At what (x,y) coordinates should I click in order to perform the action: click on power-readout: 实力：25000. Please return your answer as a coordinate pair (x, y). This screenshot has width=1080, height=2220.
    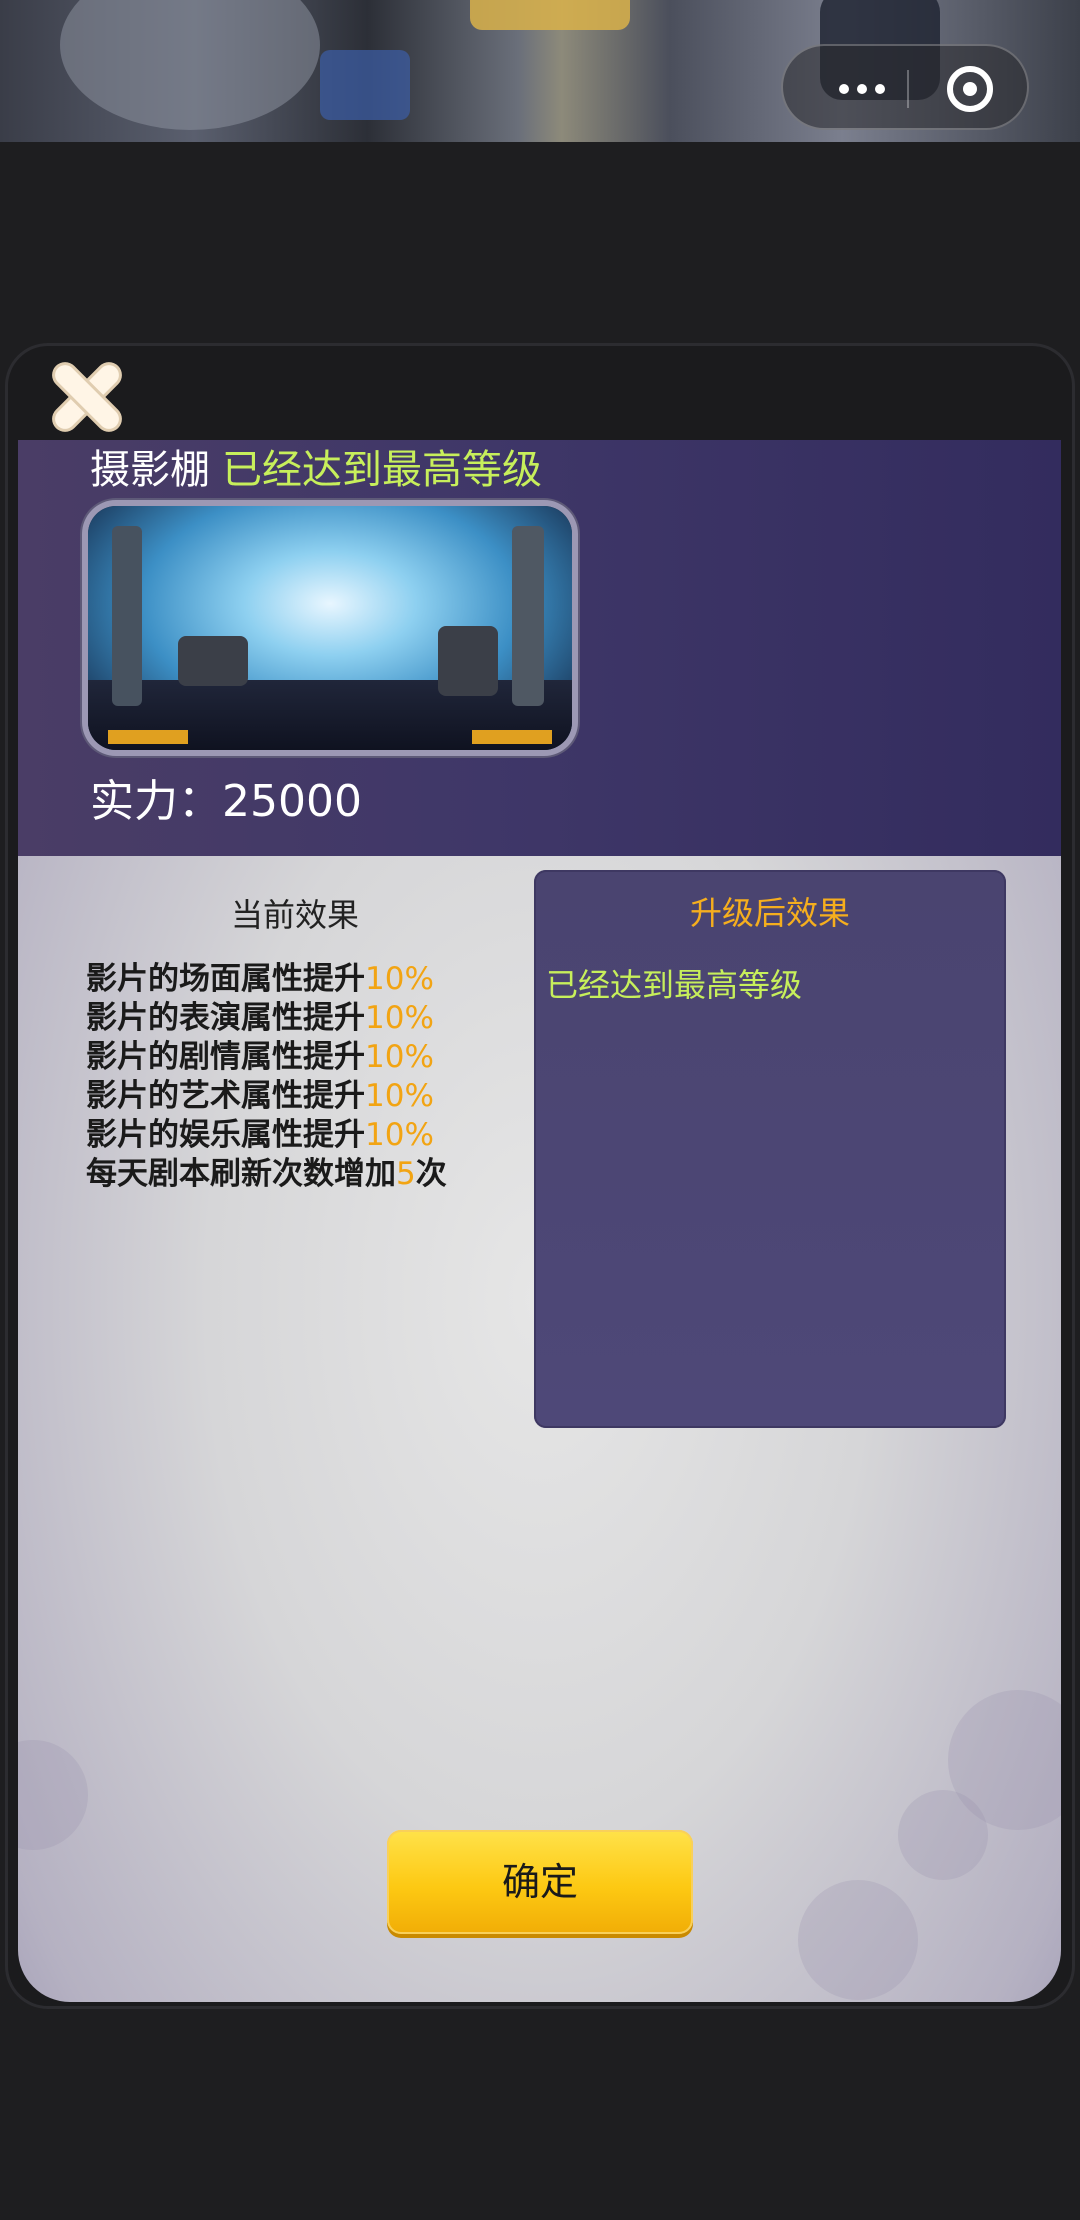
    Looking at the image, I should click on (226, 802).